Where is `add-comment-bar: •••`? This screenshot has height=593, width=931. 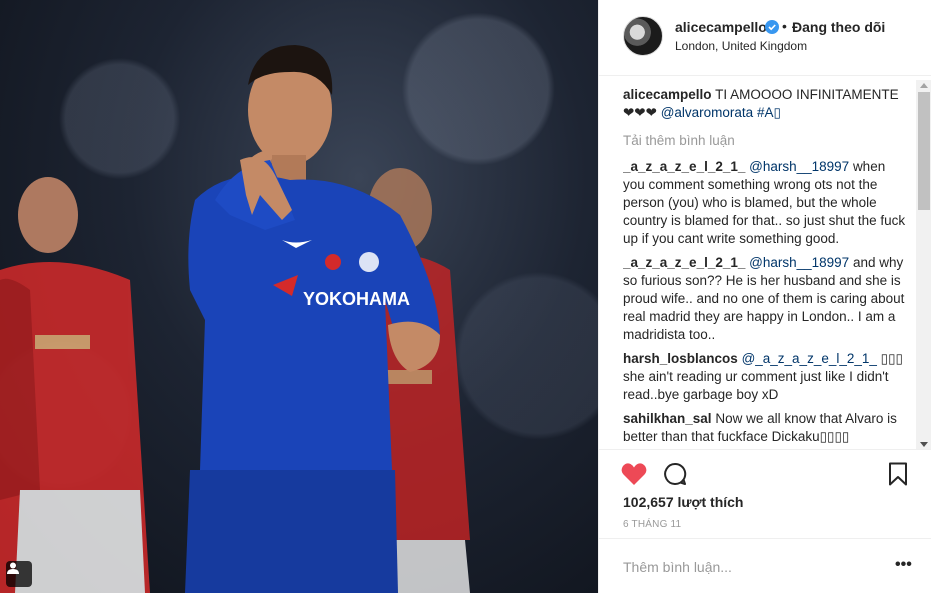
add-comment-bar: ••• is located at coordinates (765, 565).